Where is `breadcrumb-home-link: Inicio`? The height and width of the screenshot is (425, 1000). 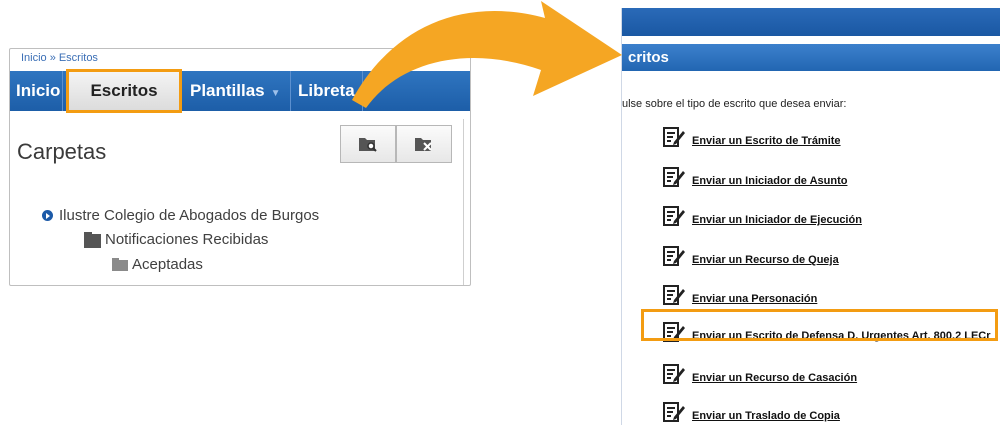
breadcrumb-home-link: Inicio is located at coordinates (34, 58).